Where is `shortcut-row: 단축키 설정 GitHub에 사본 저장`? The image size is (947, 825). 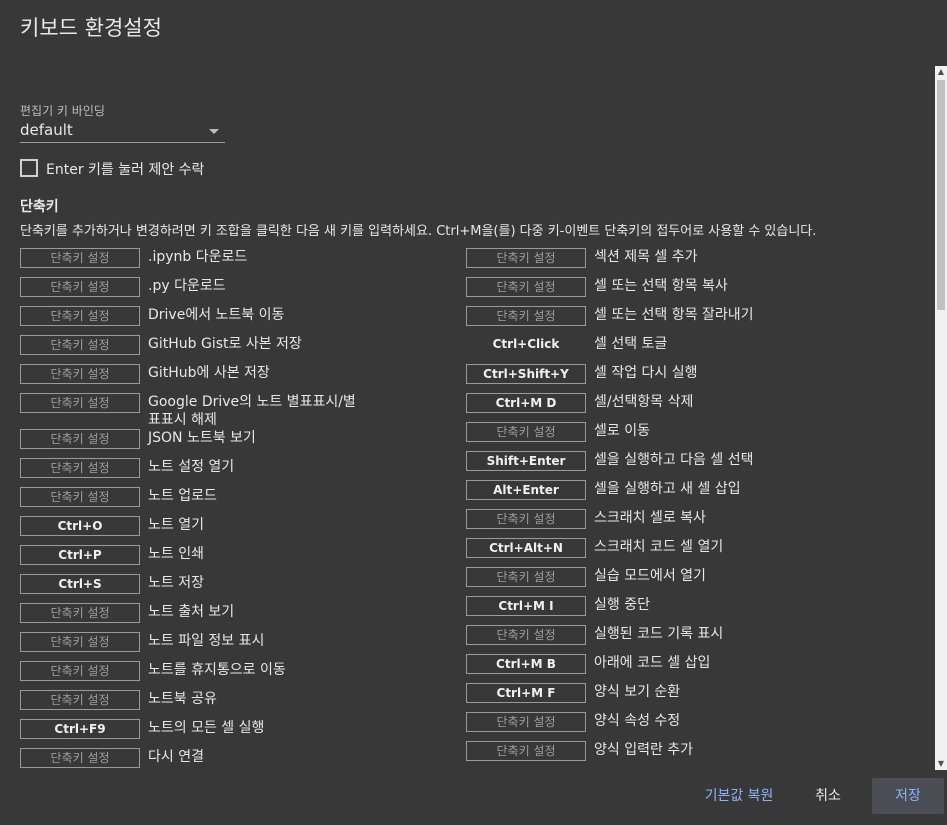 shortcut-row: 단축키 설정 GitHub에 사본 저장 is located at coordinates (240, 378).